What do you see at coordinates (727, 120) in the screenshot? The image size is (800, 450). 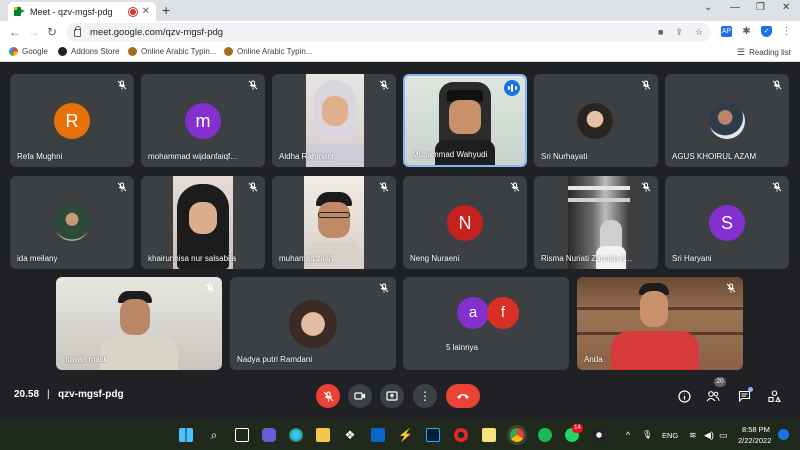 I see `participant-tile: AGUS KHOIRUL AZAM` at bounding box center [727, 120].